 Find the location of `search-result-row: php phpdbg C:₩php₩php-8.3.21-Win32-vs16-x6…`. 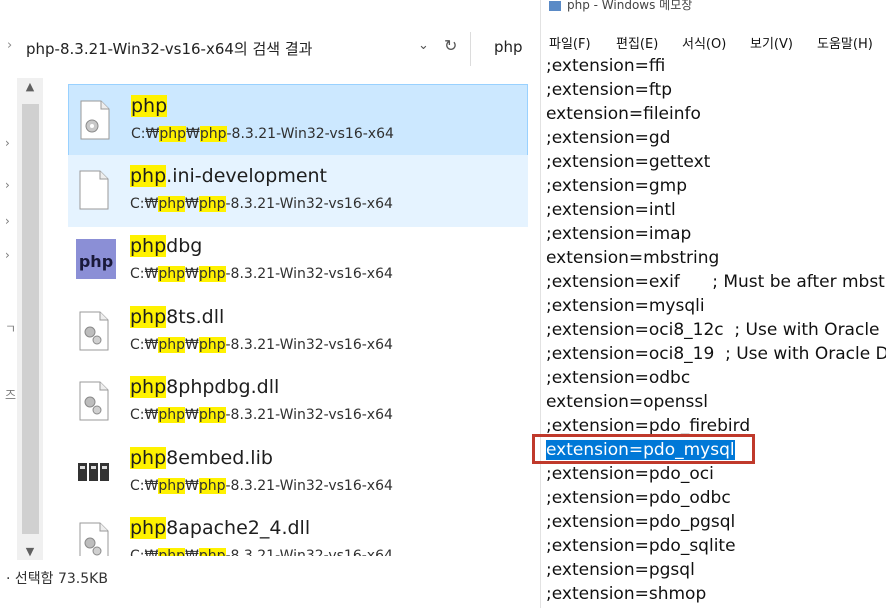

search-result-row: php phpdbg C:₩php₩php-8.3.21-Win32-vs16-x6… is located at coordinates (298, 261).